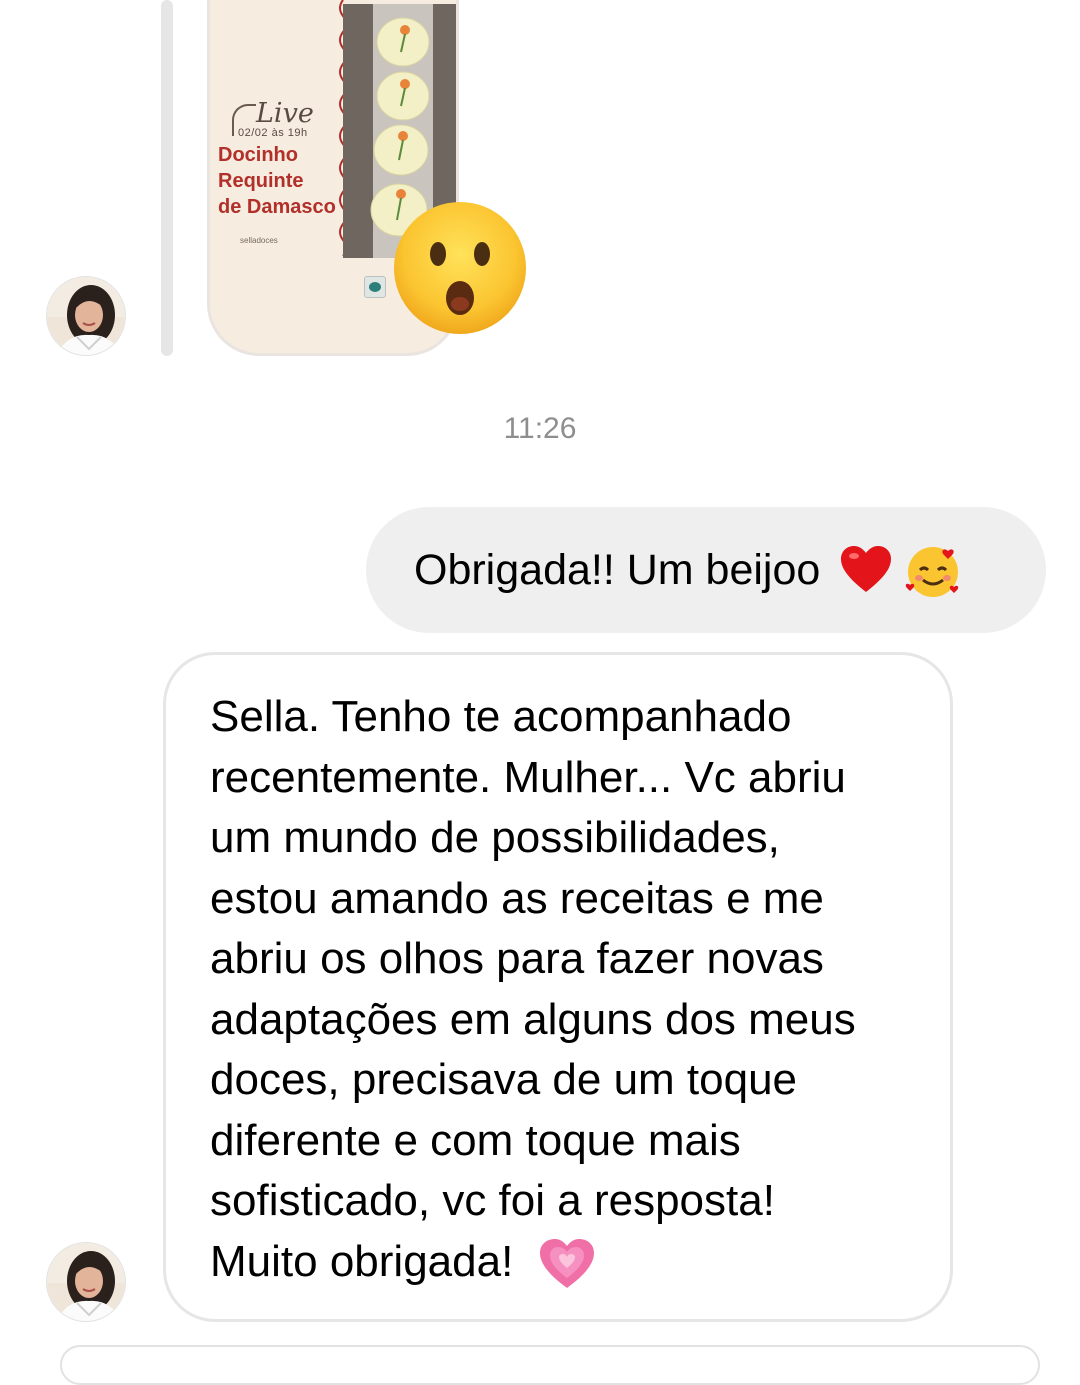  Describe the element at coordinates (495, 837) in the screenshot. I see `message-line: um mundo de possibilidades,` at that location.